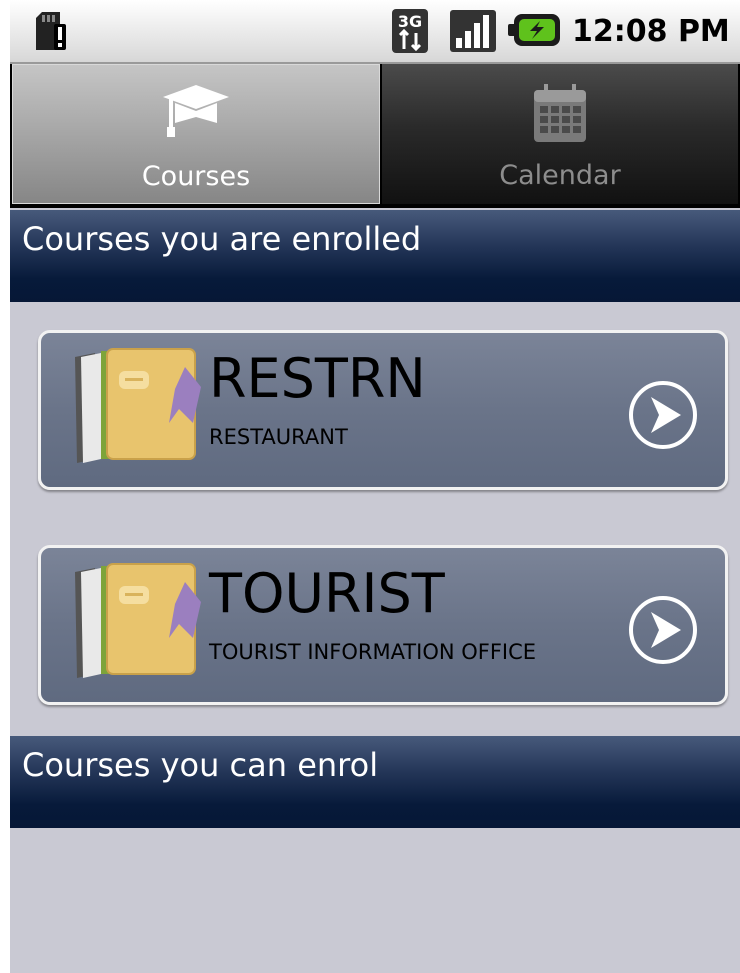 The image size is (740, 973). I want to click on course-name: RESTAURANT, so click(278, 437).